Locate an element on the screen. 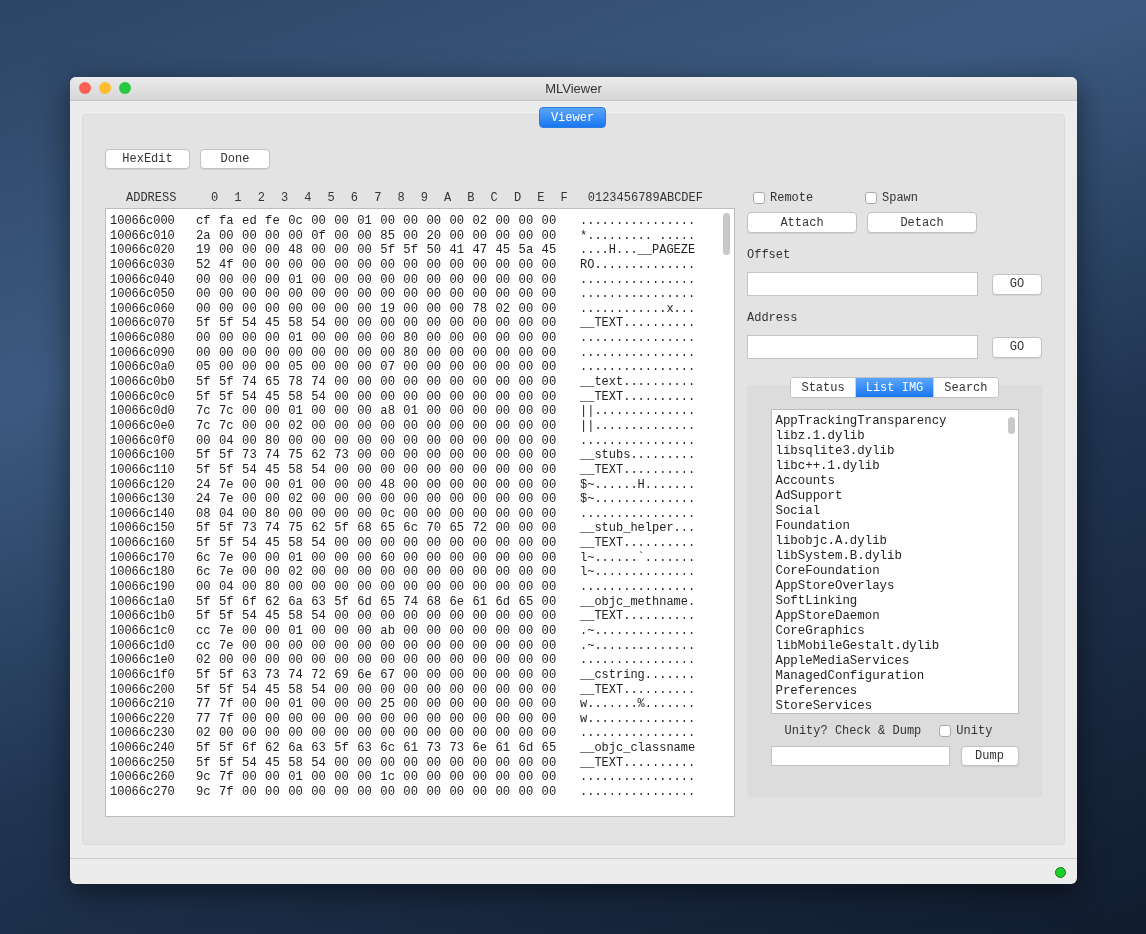 This screenshot has height=934, width=1146. toolbar-button: Done is located at coordinates (235, 159).